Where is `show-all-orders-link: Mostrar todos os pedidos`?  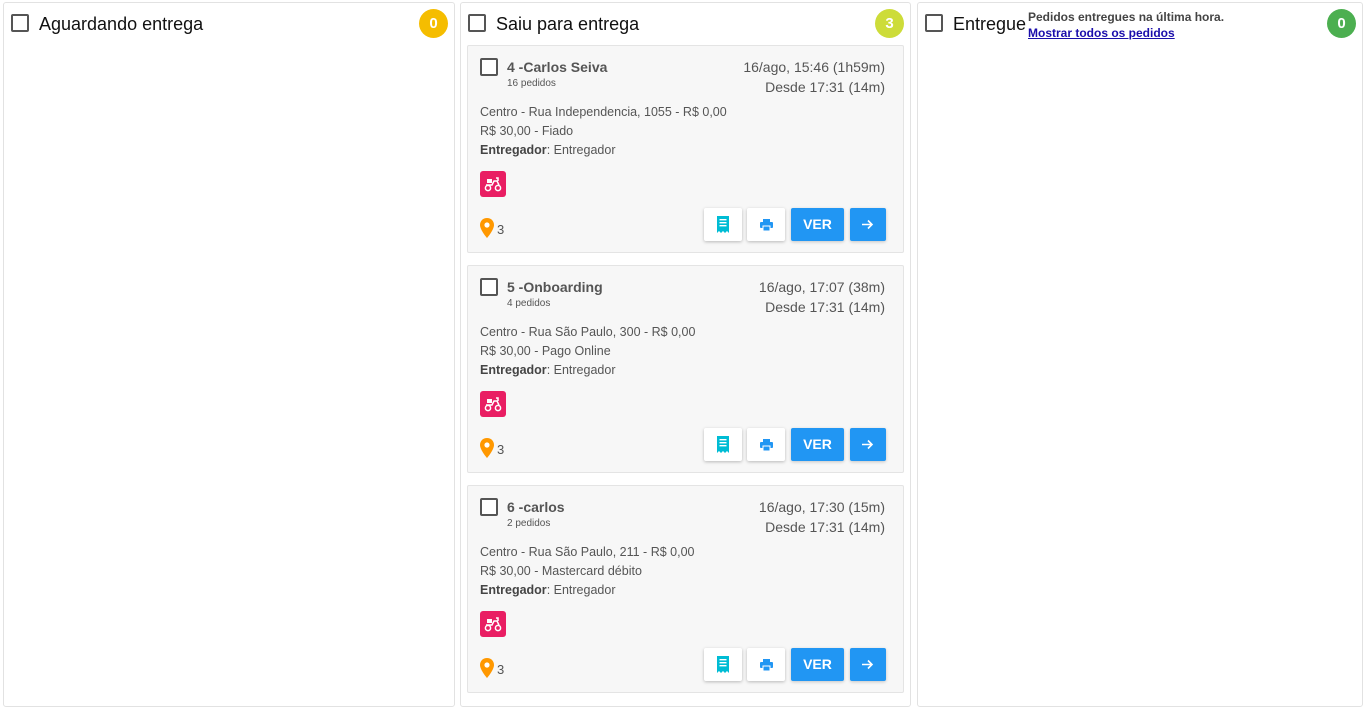
show-all-orders-link: Mostrar todos os pedidos is located at coordinates (1126, 33).